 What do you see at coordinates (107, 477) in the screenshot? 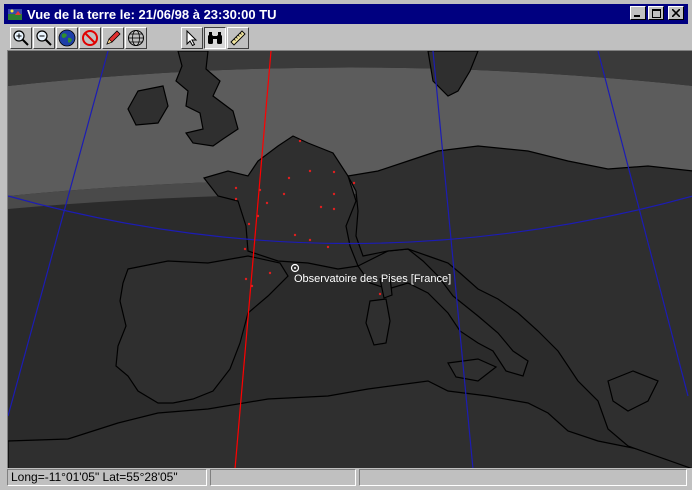
I see `status-coordinates: Long=-11°01'05" Lat=55°28'05"` at bounding box center [107, 477].